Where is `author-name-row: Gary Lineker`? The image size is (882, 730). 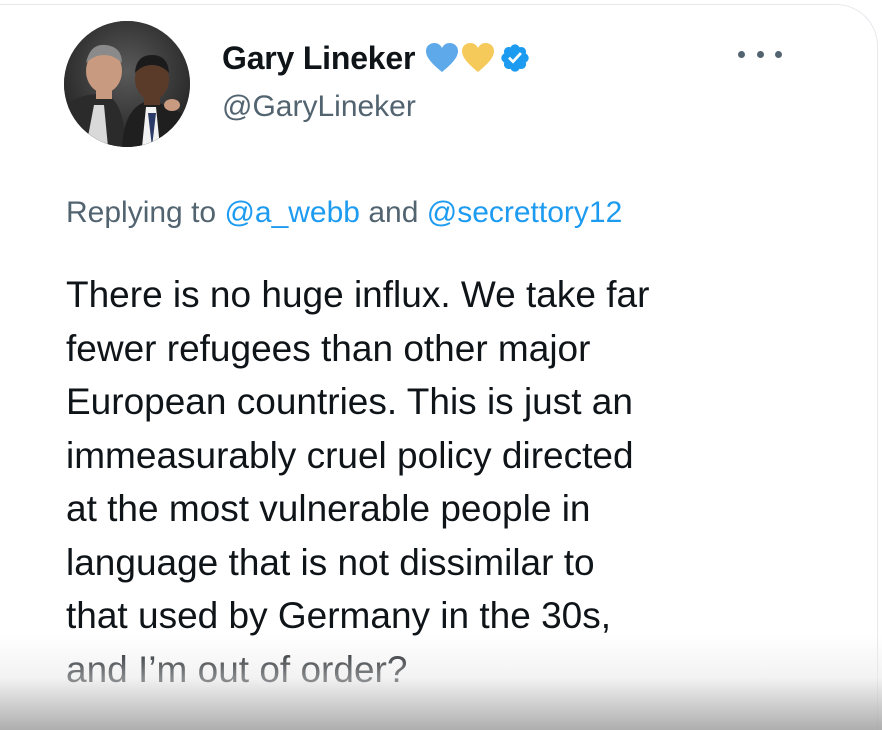 author-name-row: Gary Lineker is located at coordinates (376, 58).